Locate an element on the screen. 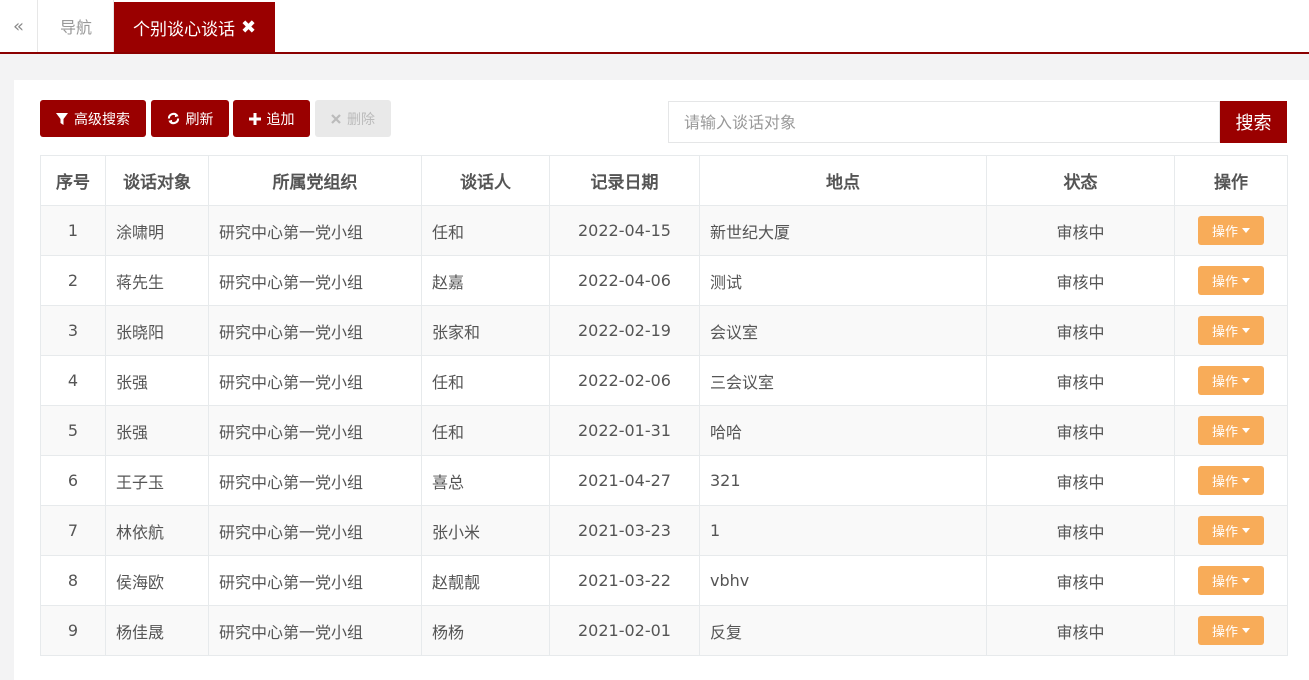 This screenshot has height=680, width=1309. table-row: 6 王子玉 研究中心第一党小组 喜总 2021-04-27 321 审核中 操作 is located at coordinates (664, 480).